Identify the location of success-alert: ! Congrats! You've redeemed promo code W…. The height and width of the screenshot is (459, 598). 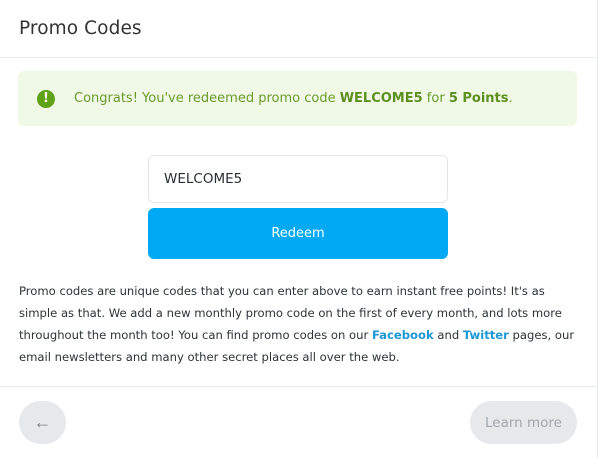
(297, 98).